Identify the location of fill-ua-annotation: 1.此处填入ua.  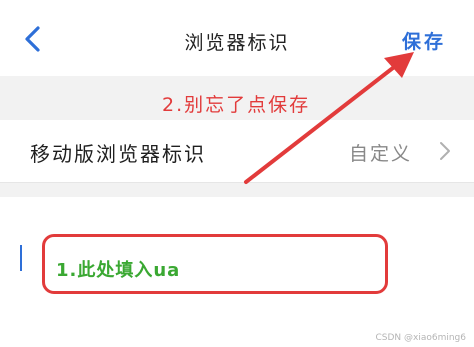
(118, 270).